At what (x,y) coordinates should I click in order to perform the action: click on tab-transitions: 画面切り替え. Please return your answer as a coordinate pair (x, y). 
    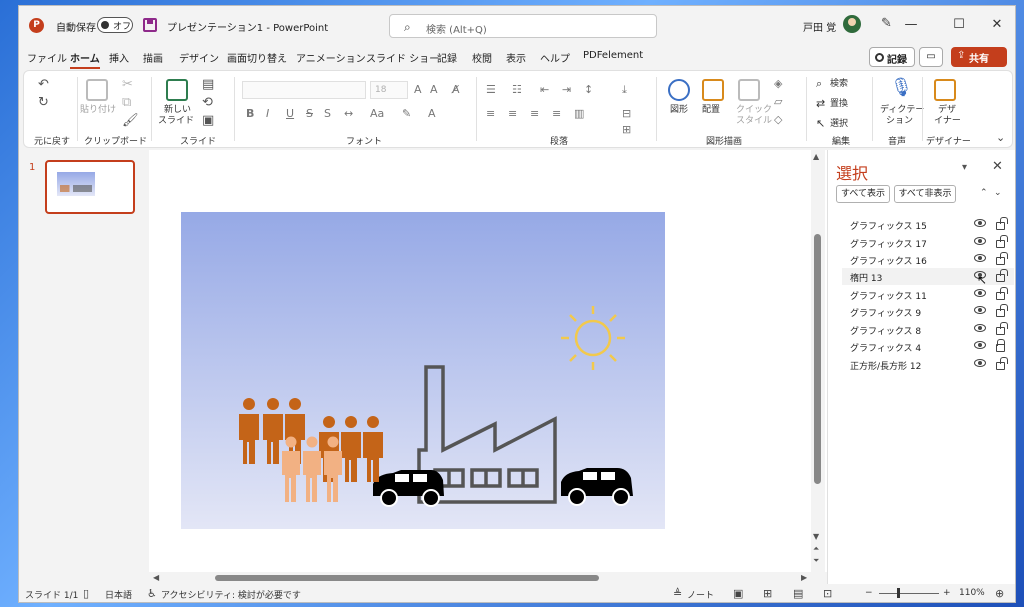
    Looking at the image, I should click on (257, 57).